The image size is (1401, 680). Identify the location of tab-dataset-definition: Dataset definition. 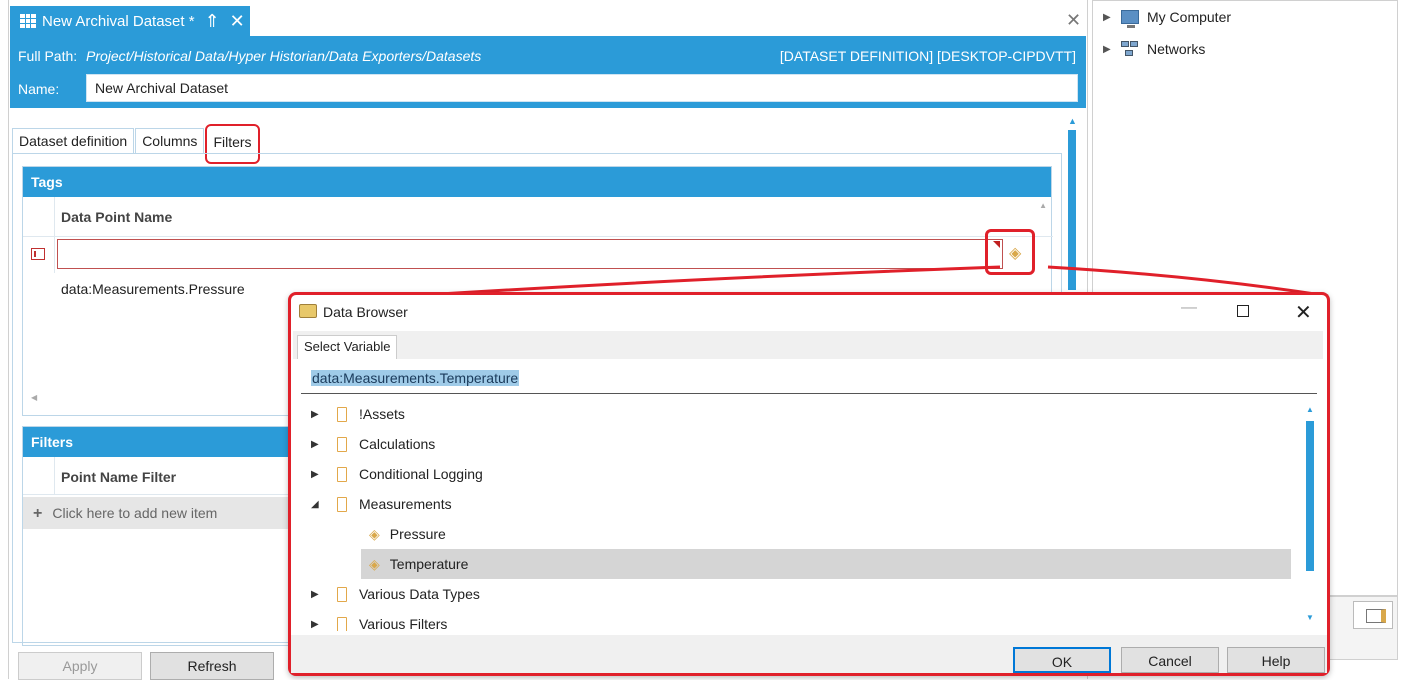
(73, 141).